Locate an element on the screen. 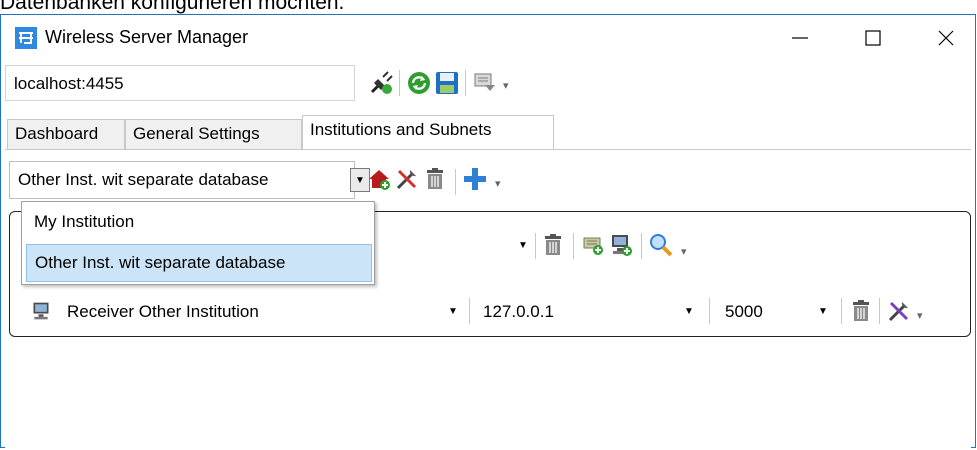 The height and width of the screenshot is (450, 977). receiver-name-combobox: Receiver Other Institution ▼ is located at coordinates (264, 311).